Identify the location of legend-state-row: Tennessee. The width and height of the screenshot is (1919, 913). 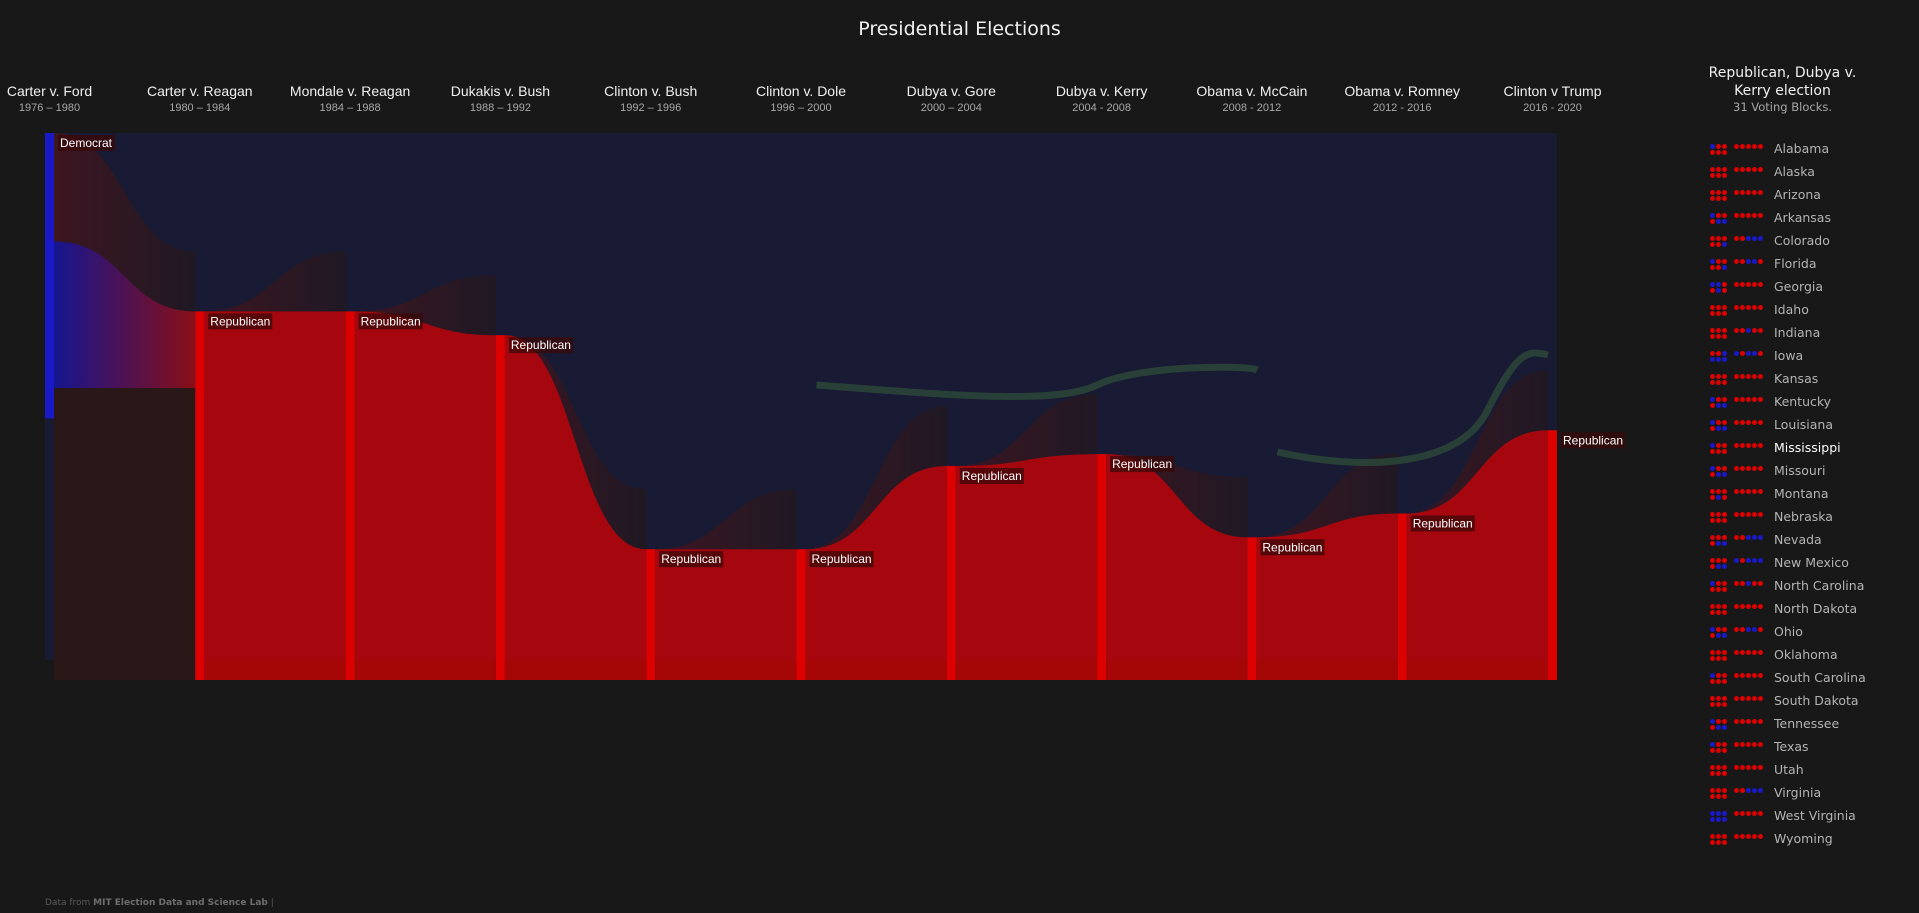
(1774, 723).